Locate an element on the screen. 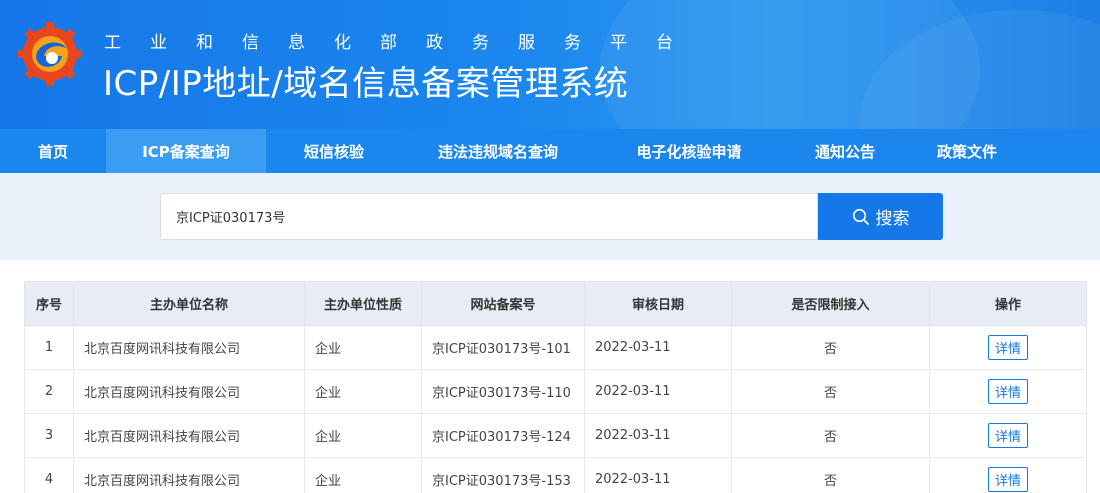  search-input is located at coordinates (489, 216).